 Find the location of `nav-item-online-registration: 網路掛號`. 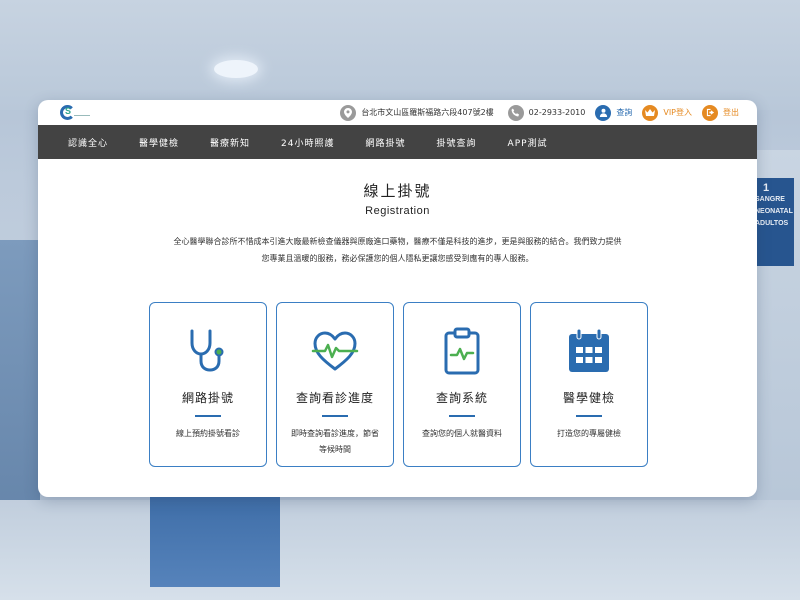

nav-item-online-registration: 網路掛號 is located at coordinates (386, 142).